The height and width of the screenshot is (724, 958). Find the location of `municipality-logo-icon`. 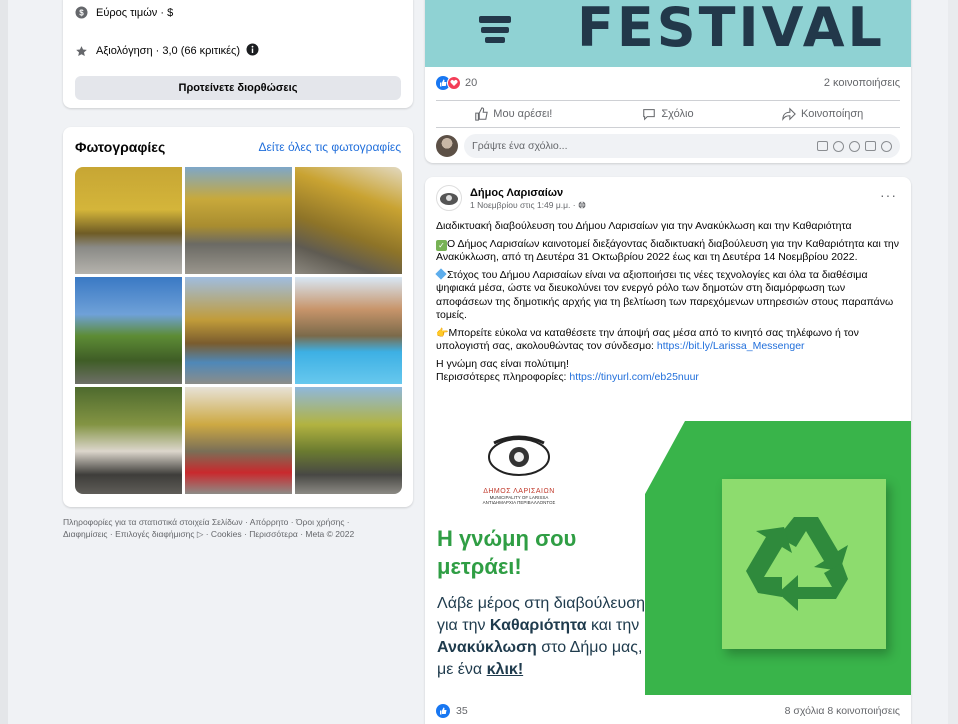

municipality-logo-icon is located at coordinates (449, 199).